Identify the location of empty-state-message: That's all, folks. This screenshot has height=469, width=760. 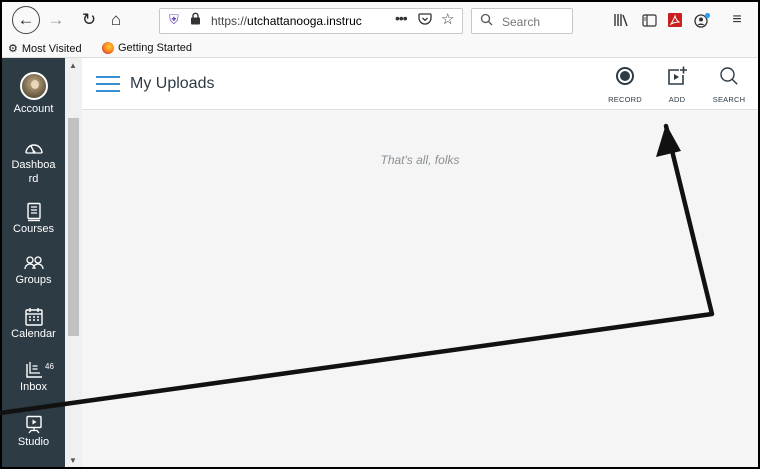
(420, 160).